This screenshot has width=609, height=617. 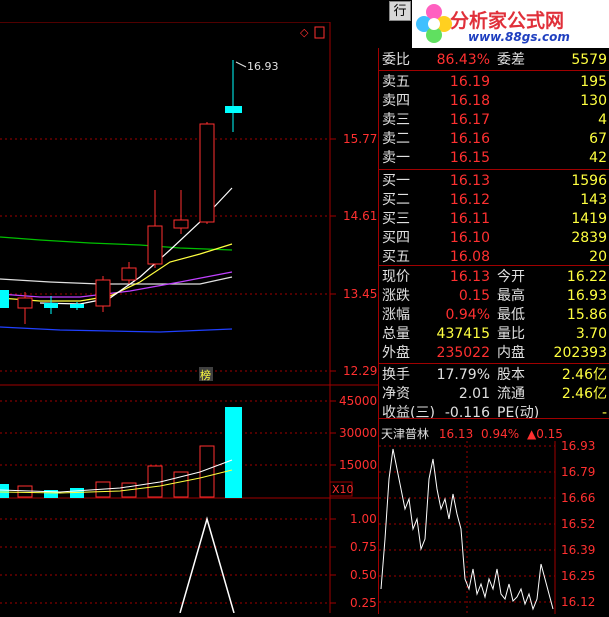 I want to click on price-tick: 12.29, so click(x=360, y=371).